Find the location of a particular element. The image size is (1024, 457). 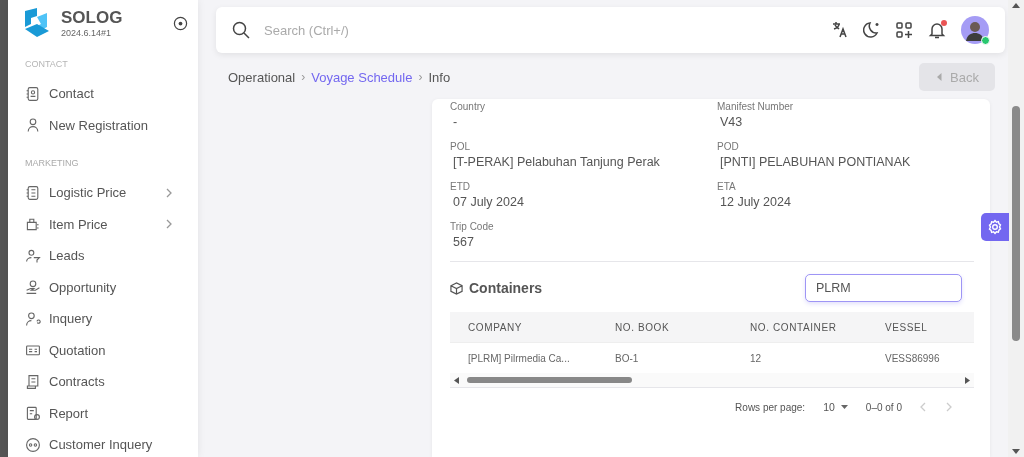

scroll-down-icon is located at coordinates (1016, 451).